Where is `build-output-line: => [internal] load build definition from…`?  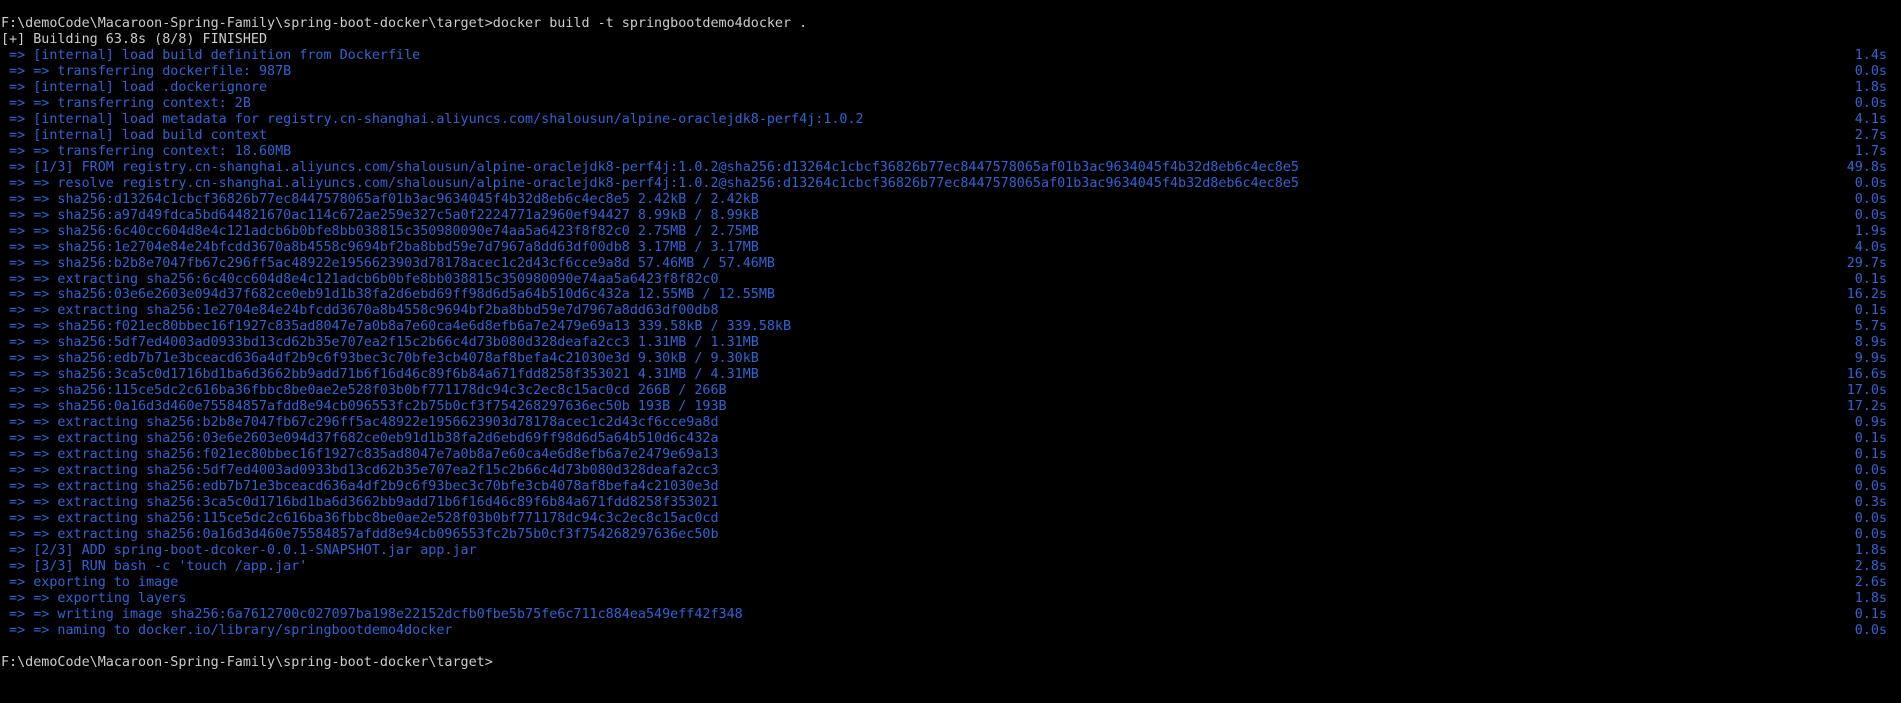
build-output-line: => [internal] load build definition from… is located at coordinates (950, 56).